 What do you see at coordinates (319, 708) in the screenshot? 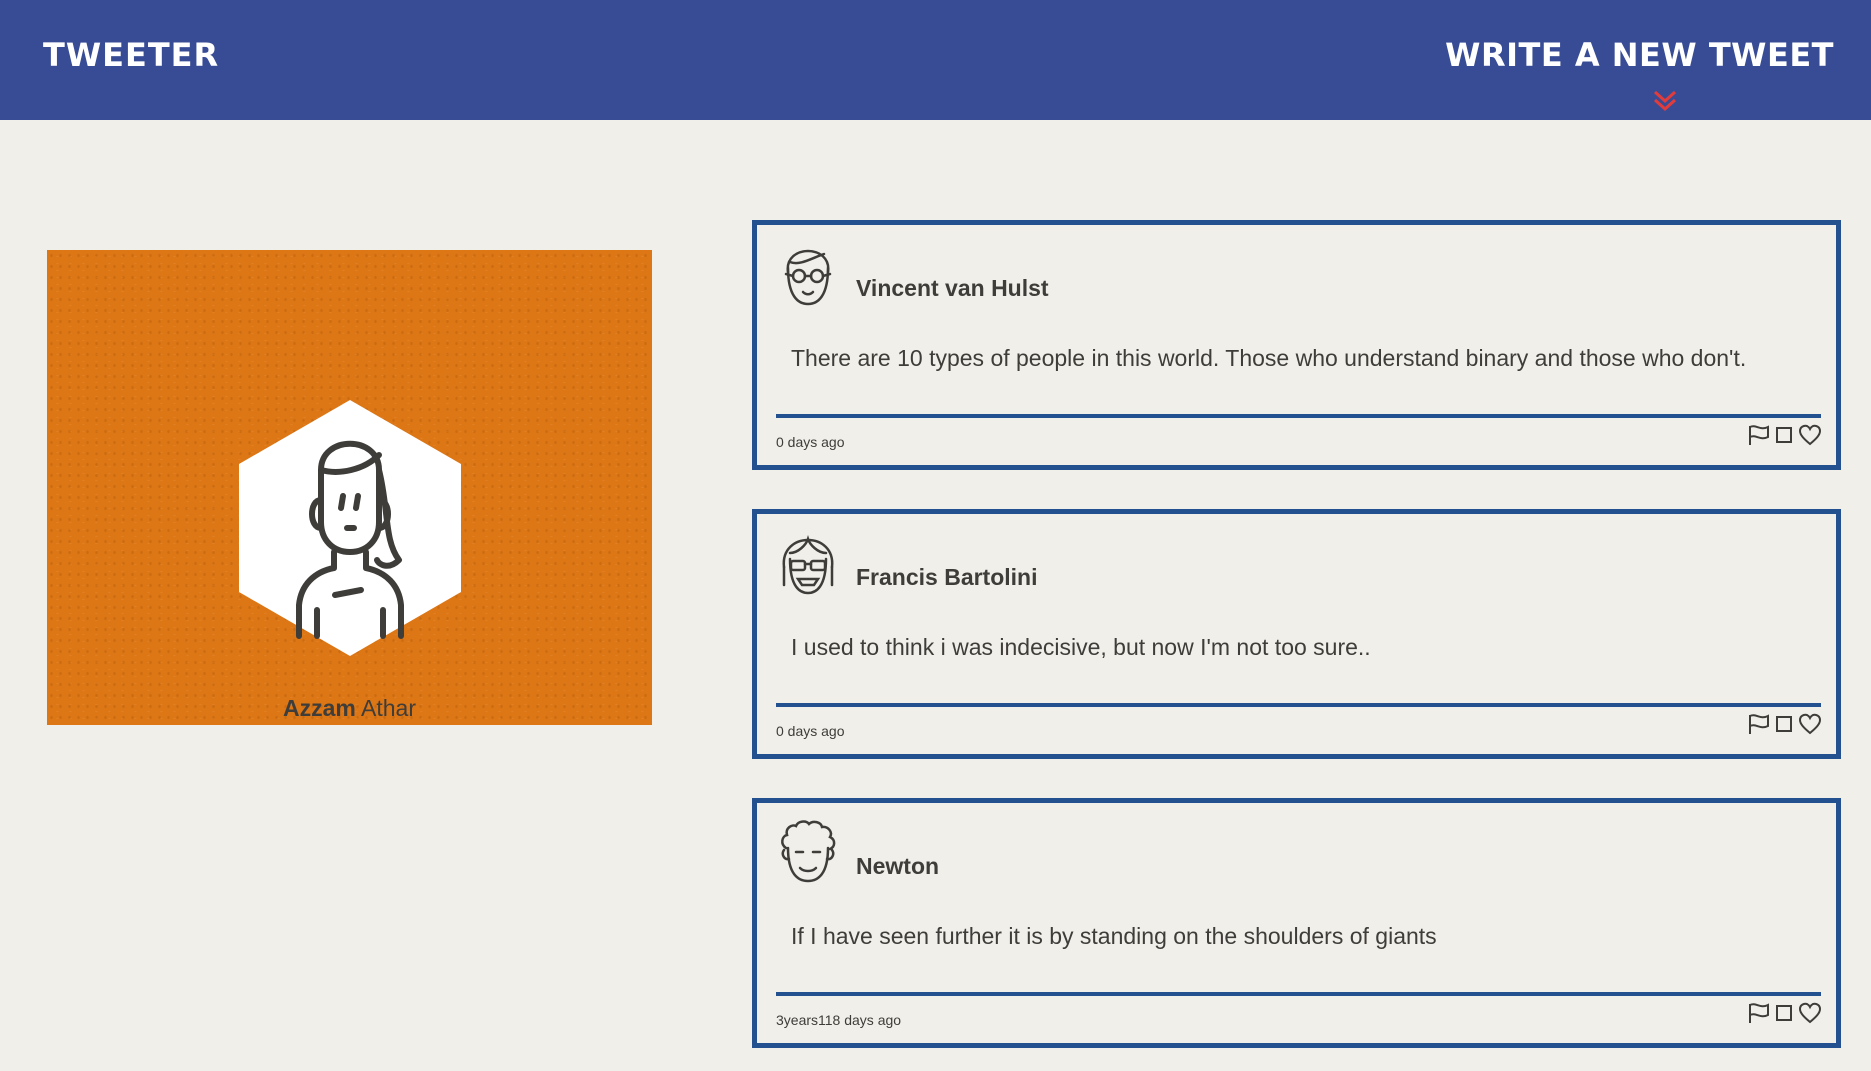
I see `profile-first-name: Azzam` at bounding box center [319, 708].